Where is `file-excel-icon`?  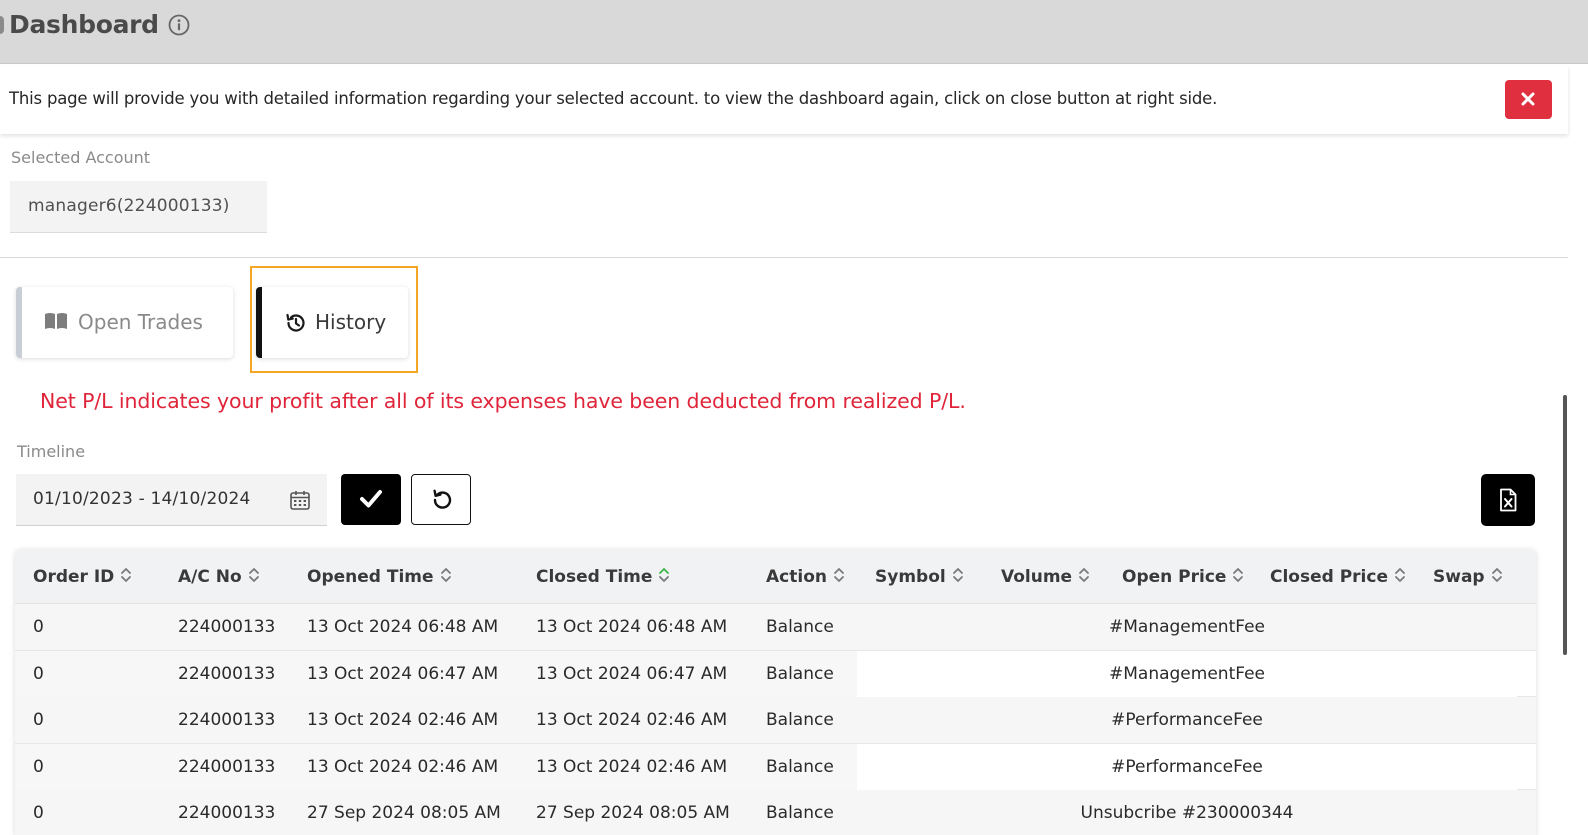
file-excel-icon is located at coordinates (1508, 500).